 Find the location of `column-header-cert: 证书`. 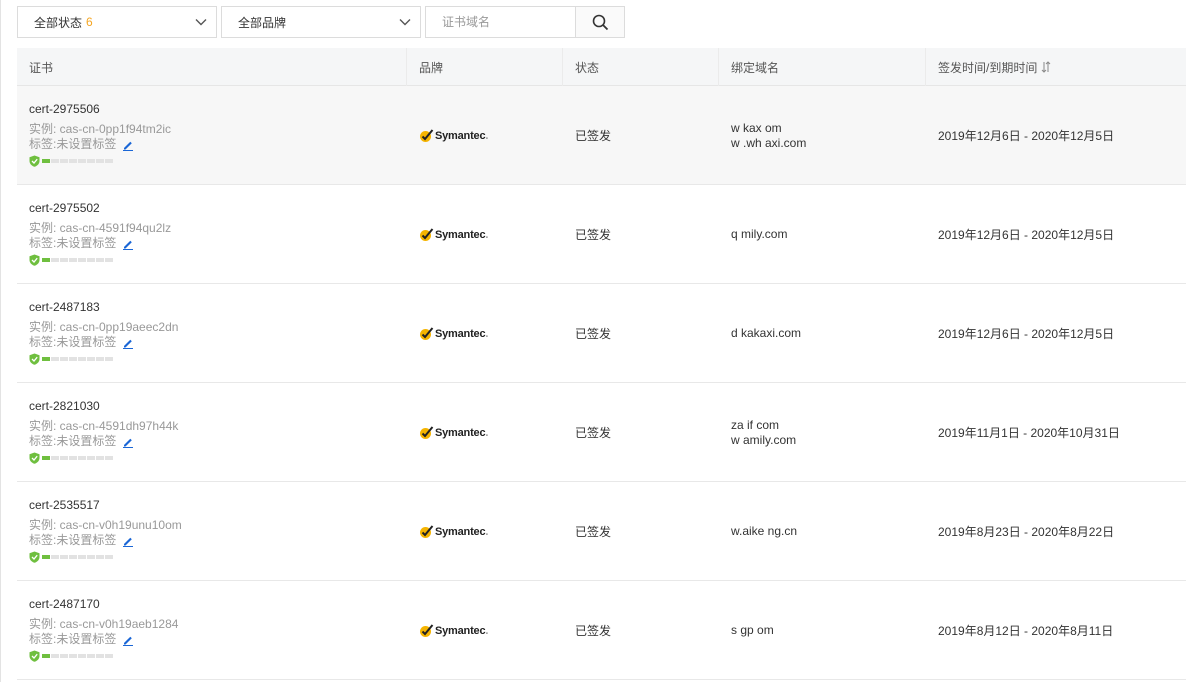

column-header-cert: 证书 is located at coordinates (212, 67).